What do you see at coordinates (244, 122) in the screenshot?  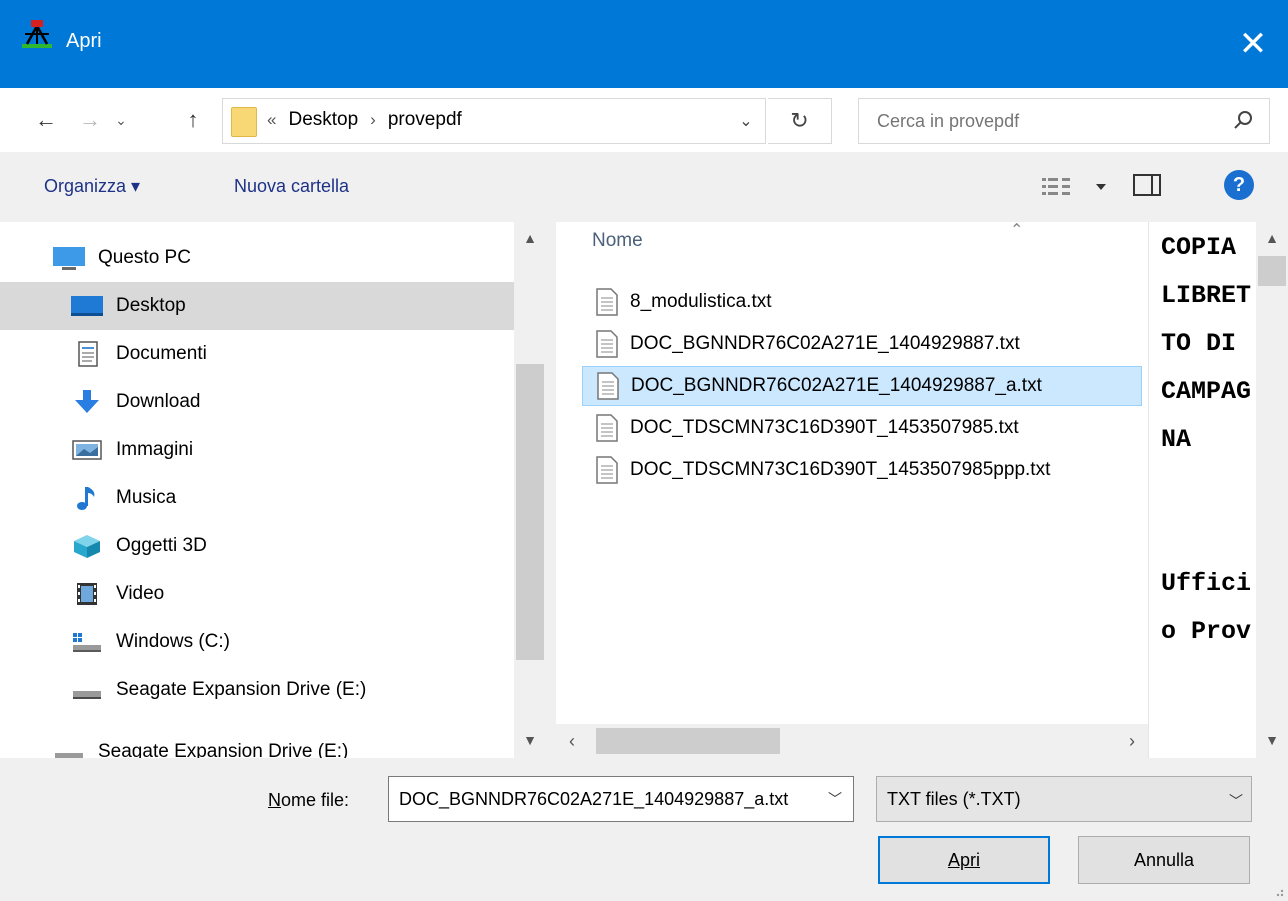 I see `folder-icon` at bounding box center [244, 122].